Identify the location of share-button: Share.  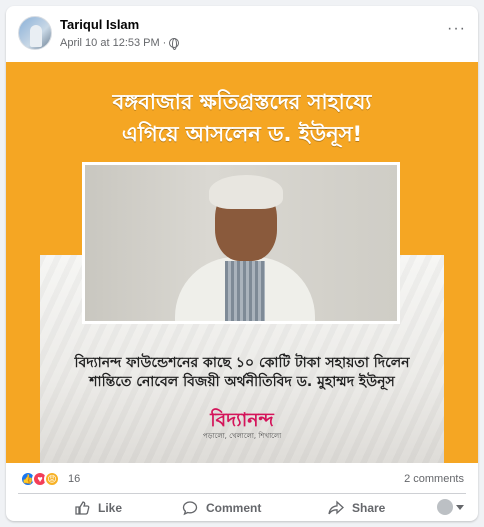
(356, 508).